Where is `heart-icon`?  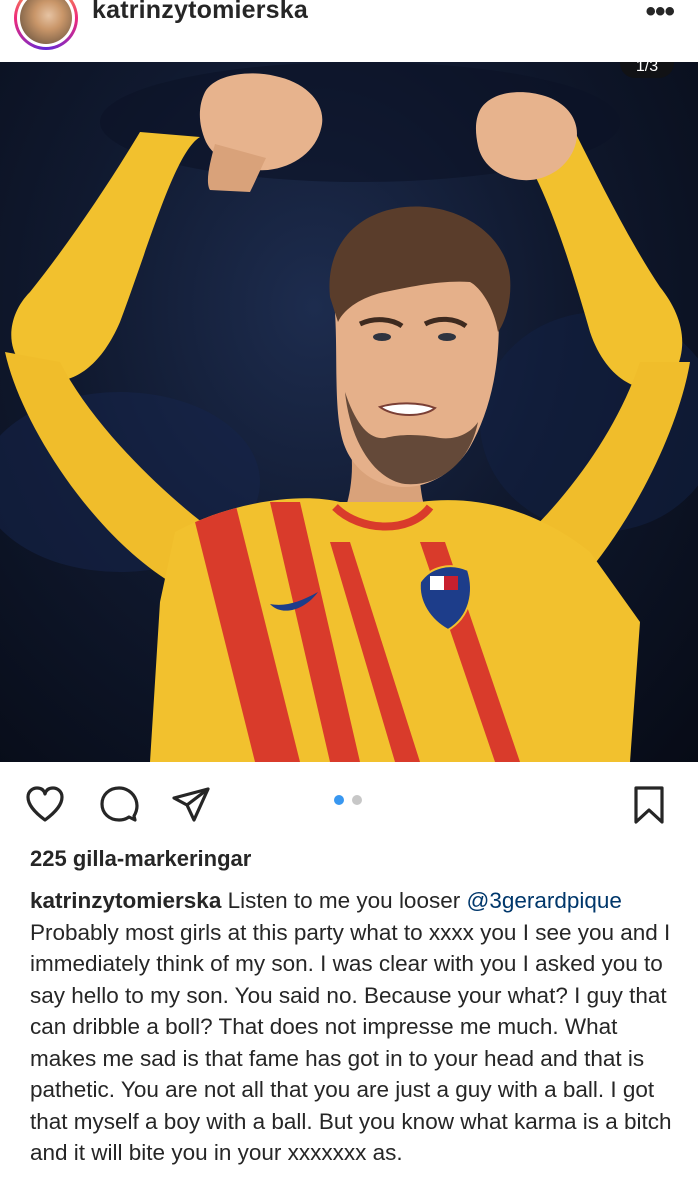
heart-icon is located at coordinates (45, 805).